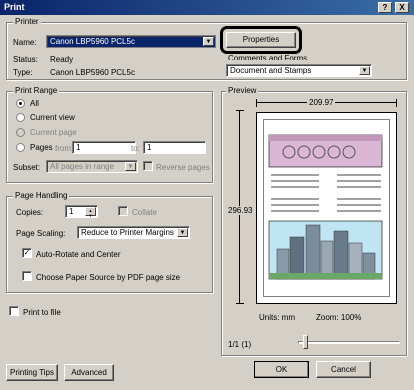  I want to click on to-label: to:, so click(135, 148).